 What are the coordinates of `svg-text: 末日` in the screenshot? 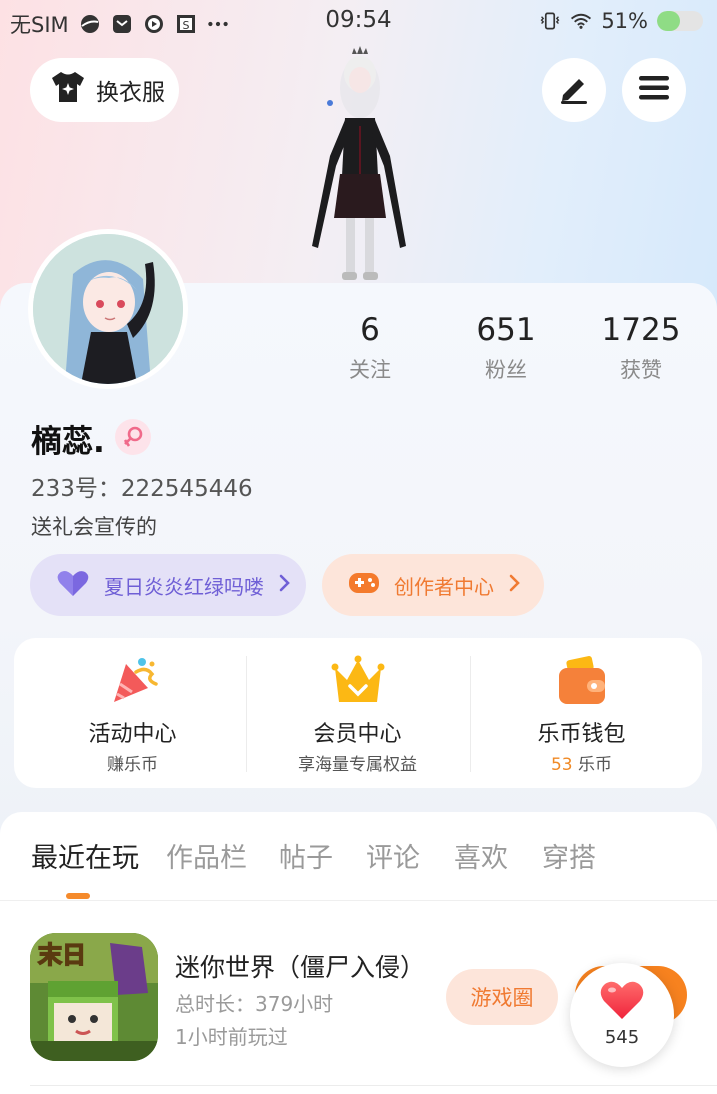 It's located at (62, 955).